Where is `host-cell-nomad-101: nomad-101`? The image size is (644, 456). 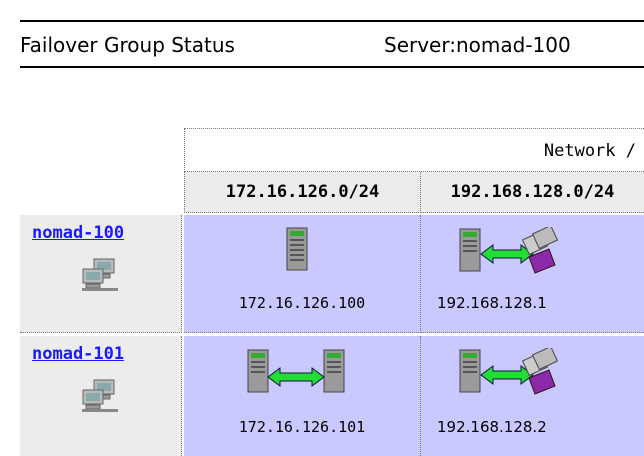 host-cell-nomad-101: nomad-101 is located at coordinates (101, 396).